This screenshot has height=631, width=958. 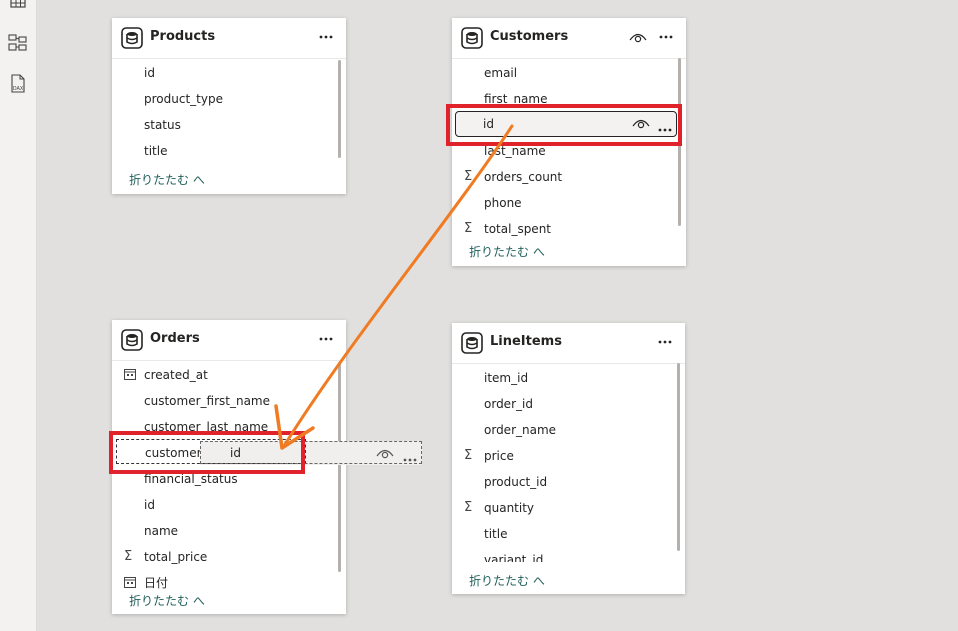 I want to click on drag-arrow-annotation, so click(x=394, y=287).